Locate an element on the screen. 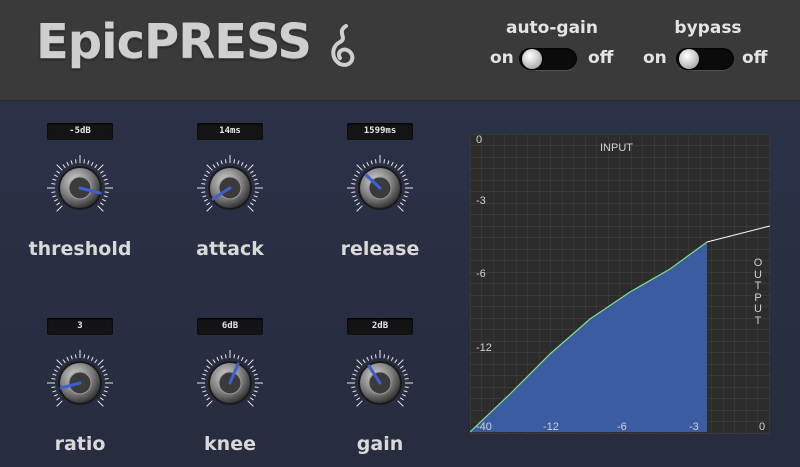 The image size is (800, 467). bypass-toggle-group: bypass on off is located at coordinates (708, 48).